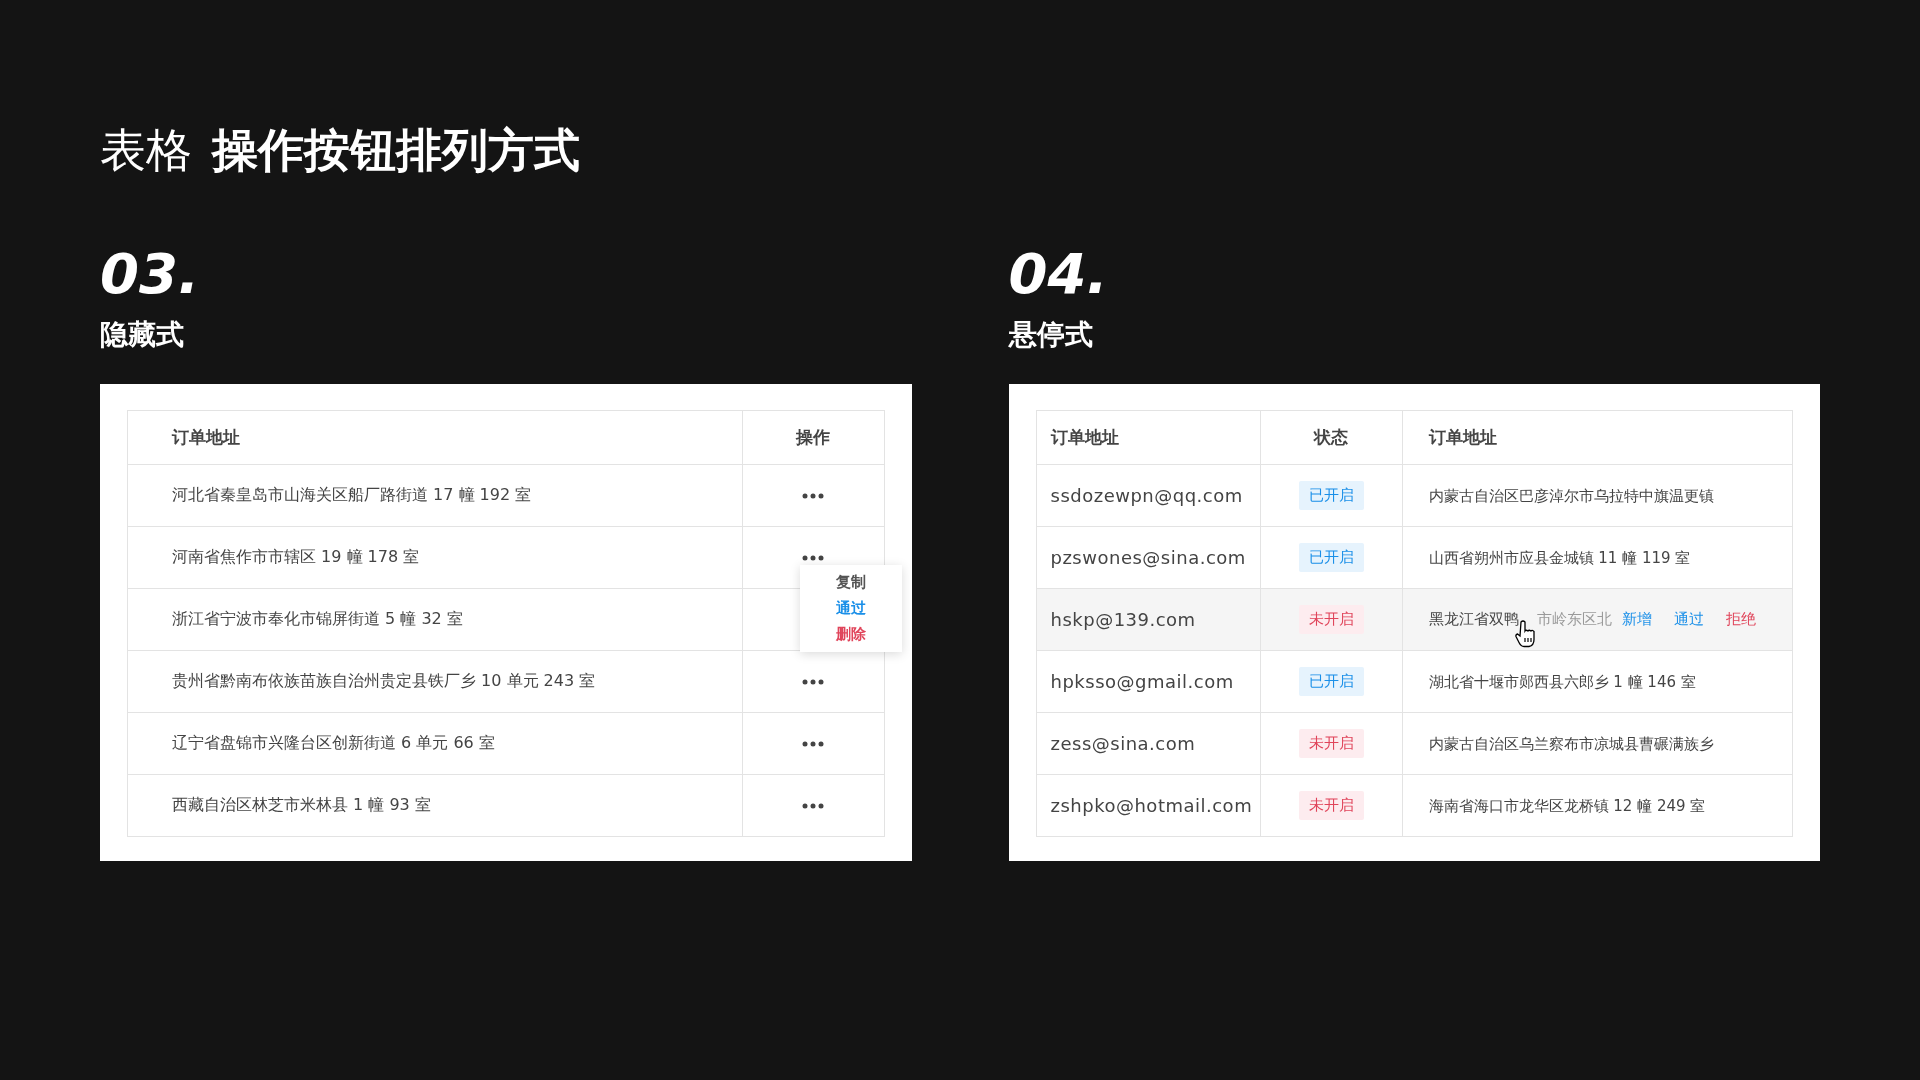 Image resolution: width=1920 pixels, height=1080 pixels. I want to click on table-cell: ssdozewpn@qq.com, so click(1146, 495).